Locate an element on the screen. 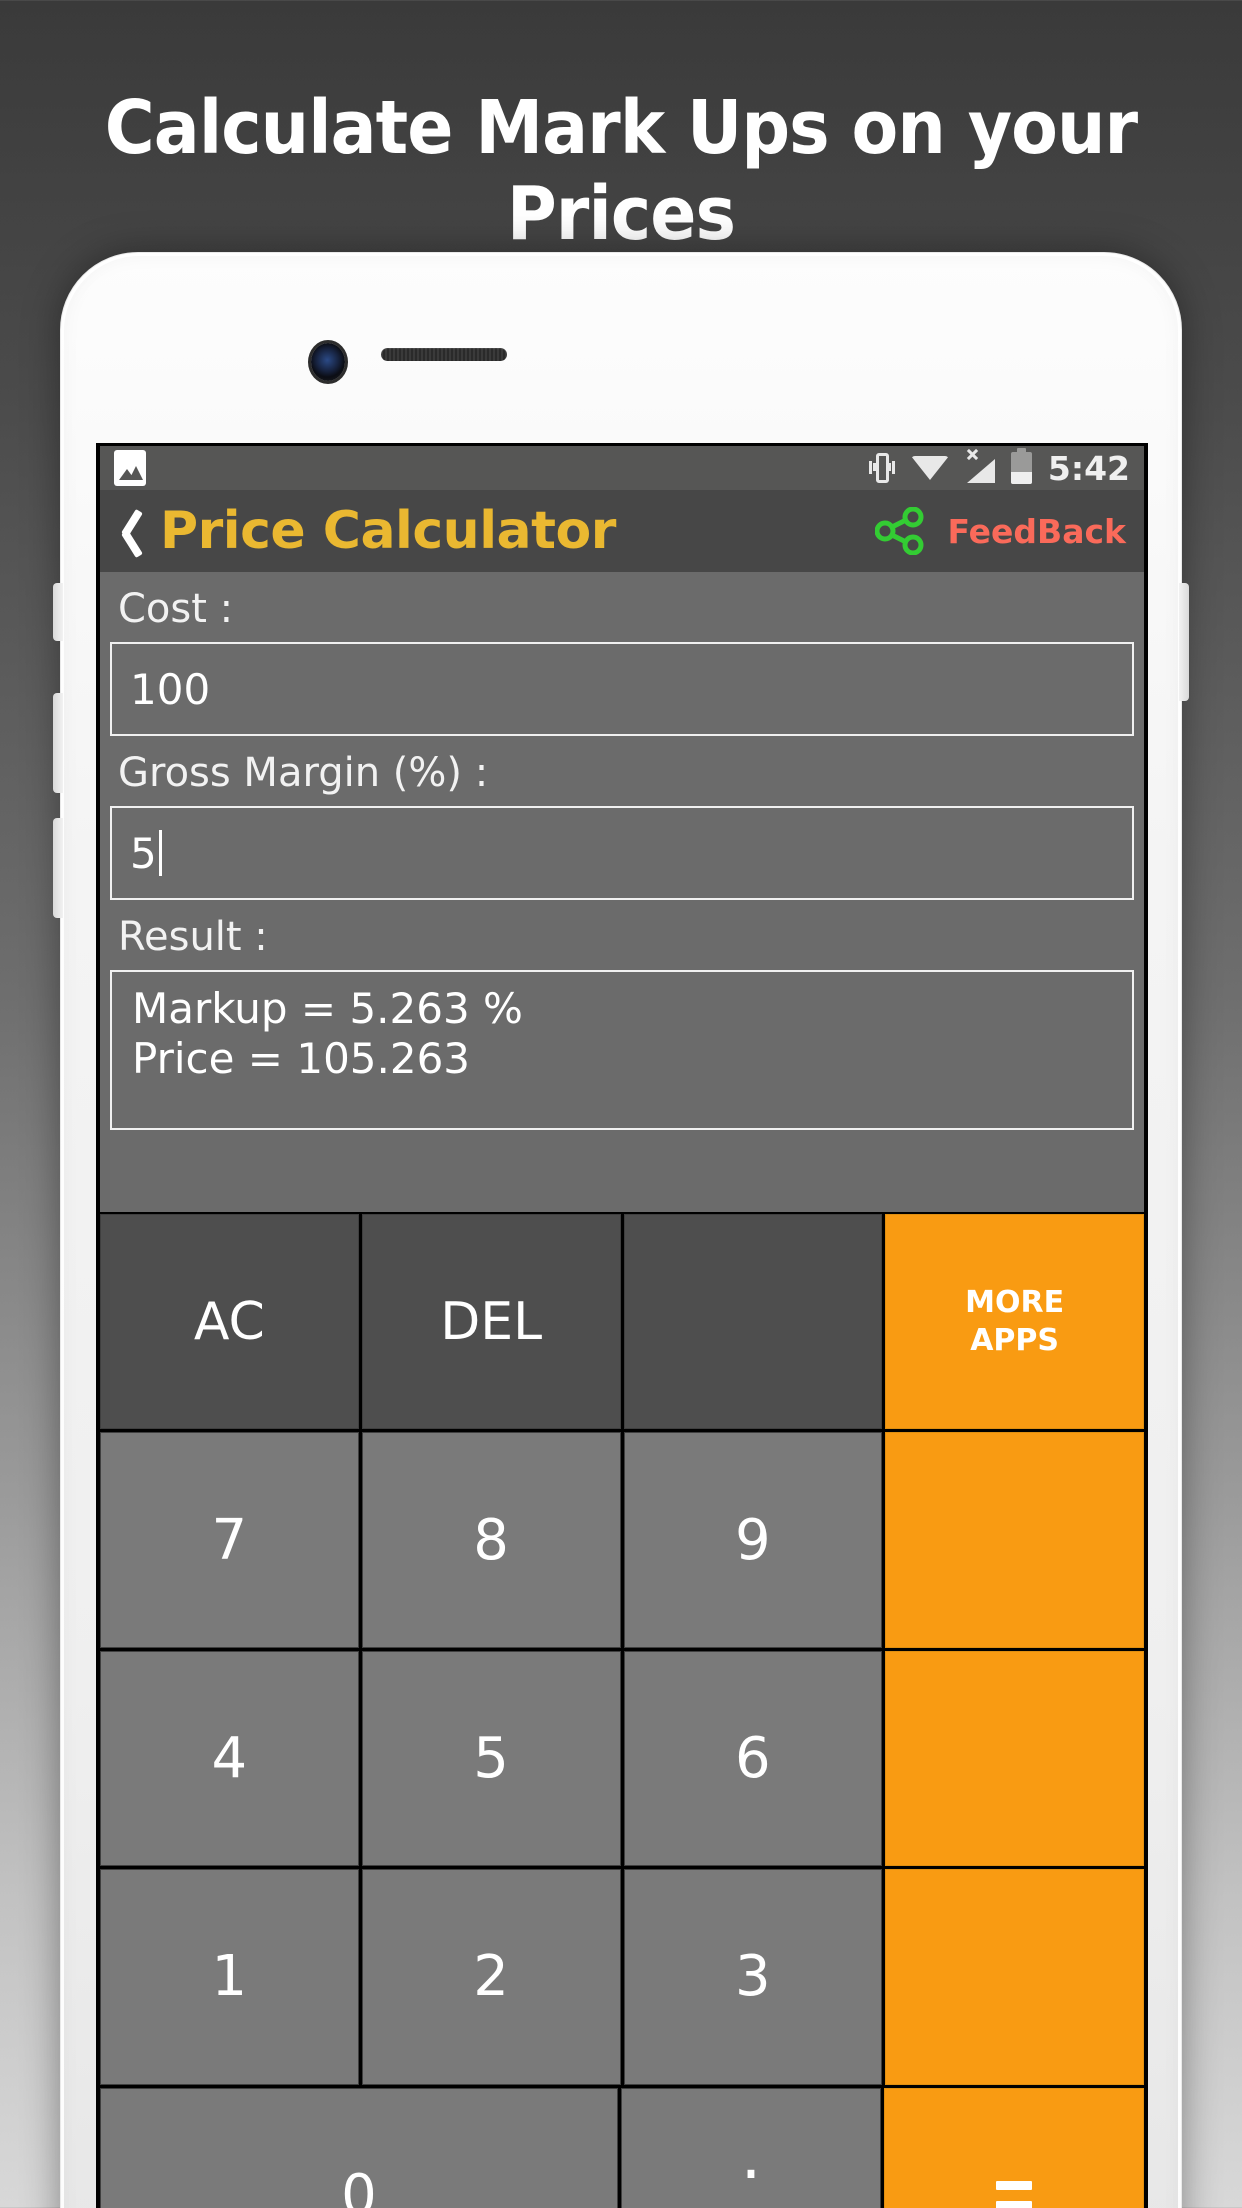 The height and width of the screenshot is (2208, 1242). page-title: Price Calculator is located at coordinates (388, 531).